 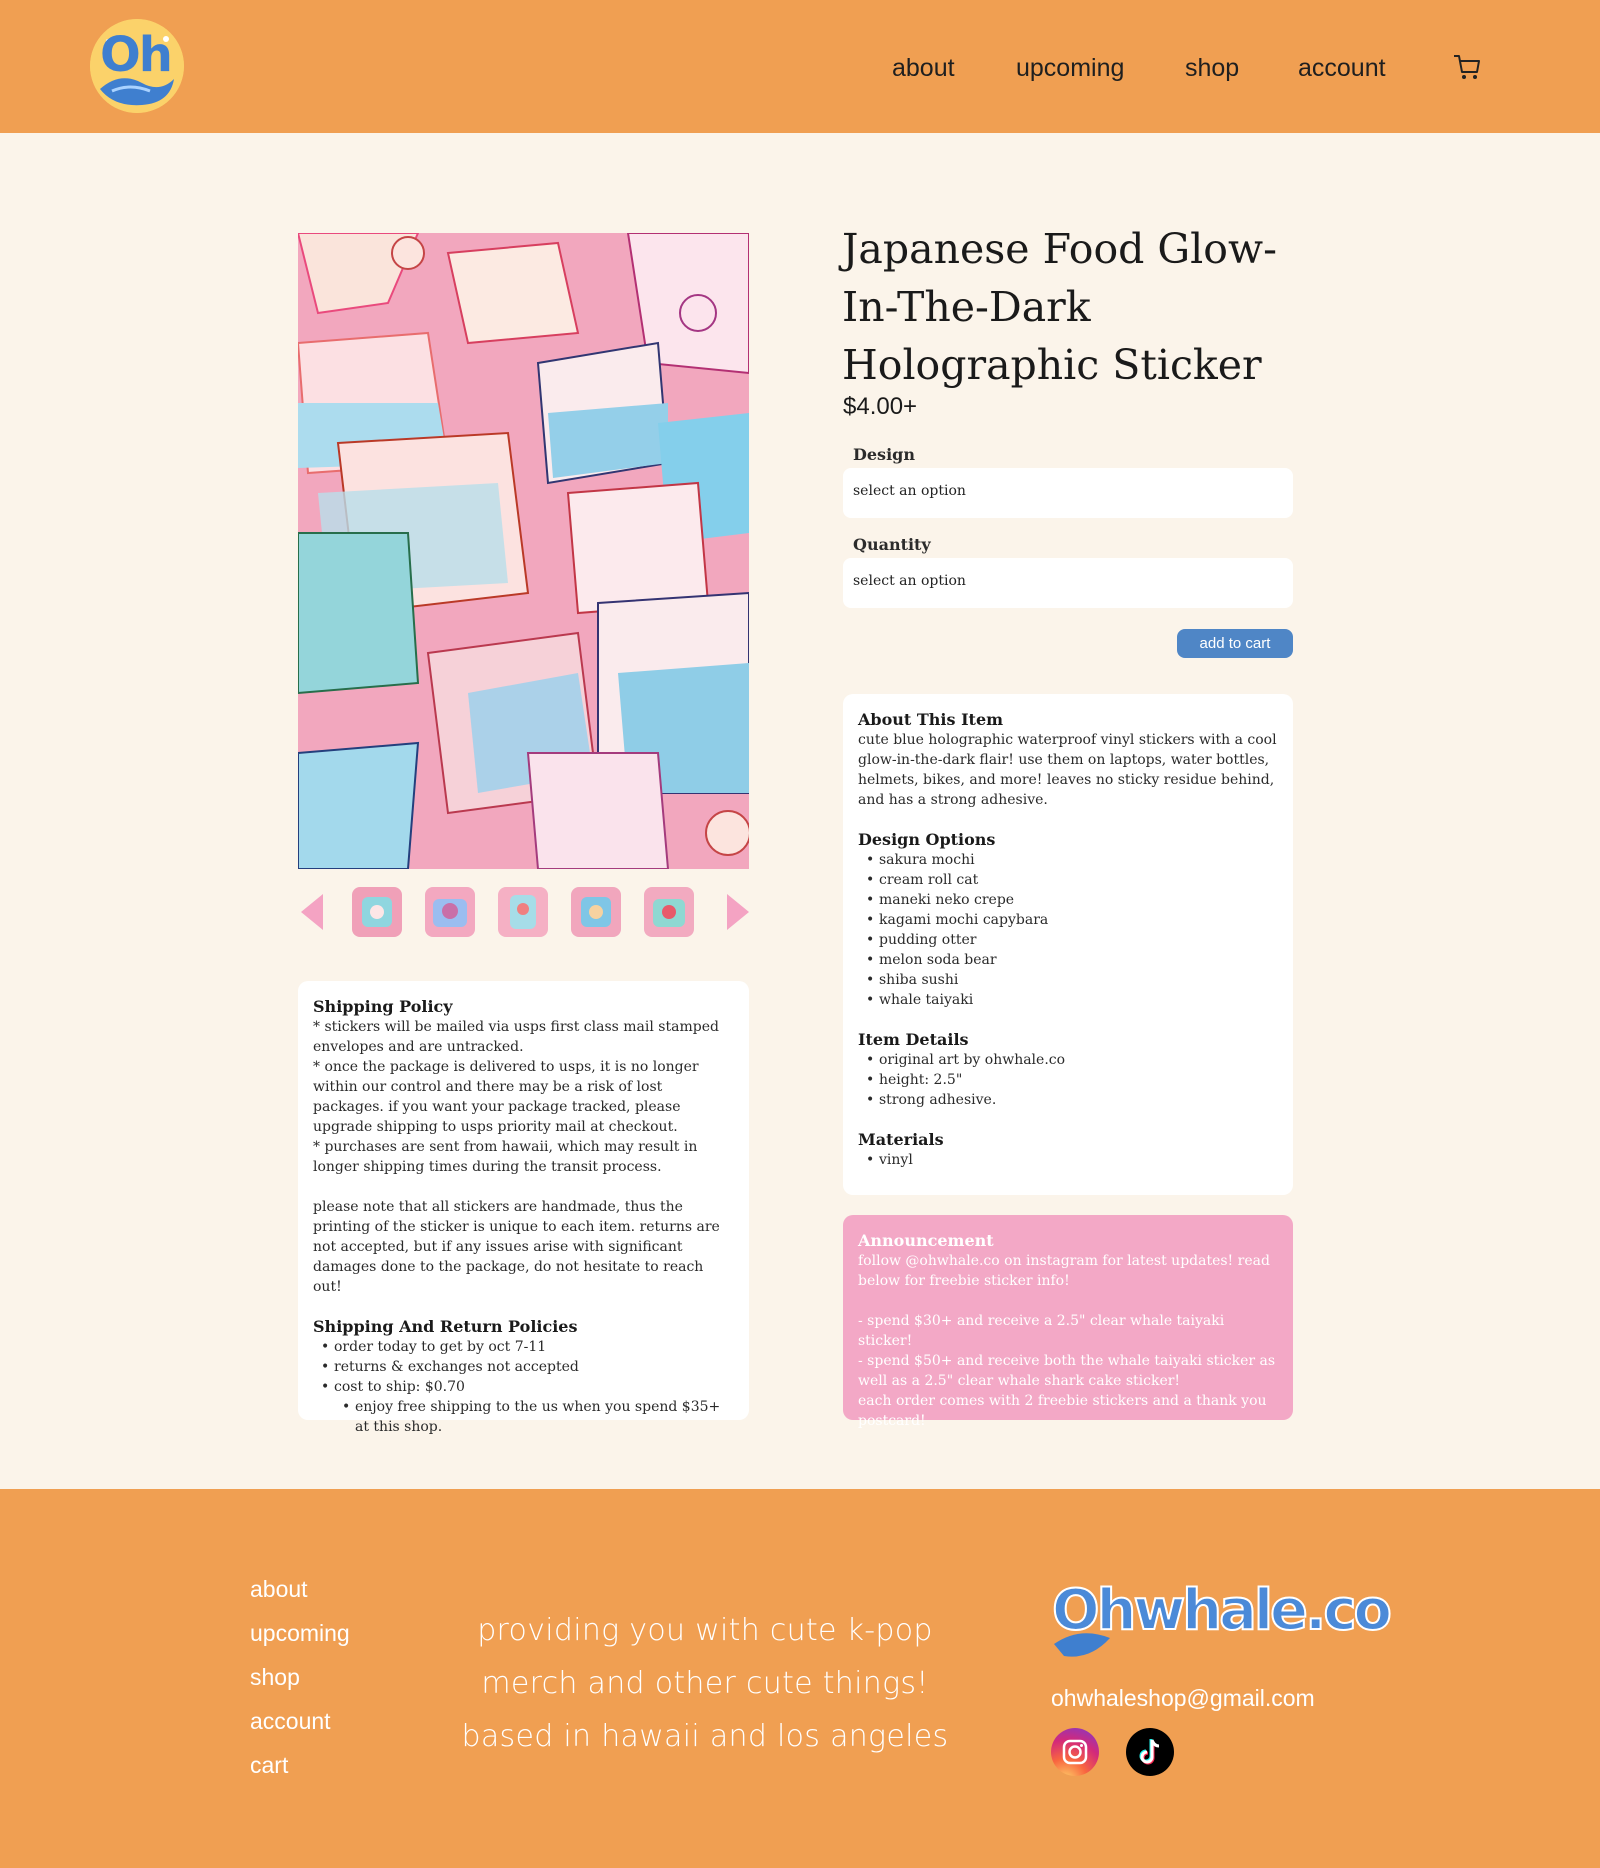 I want to click on instagram-icon, so click(x=1075, y=1752).